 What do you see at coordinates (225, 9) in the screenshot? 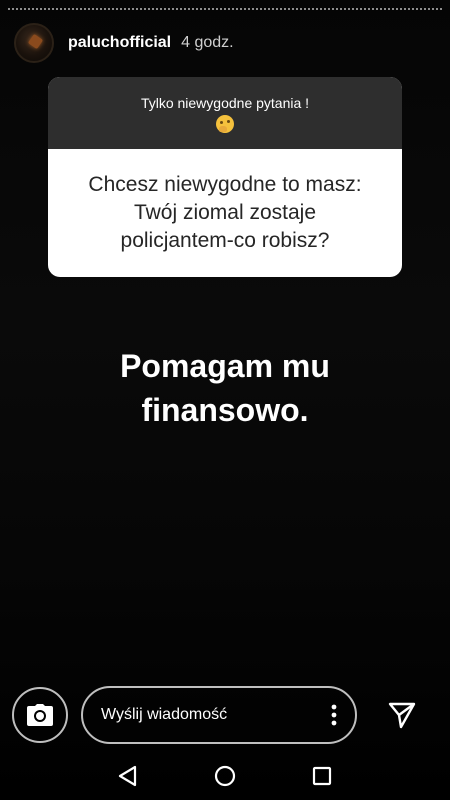
I see `story-progress-bar` at bounding box center [225, 9].